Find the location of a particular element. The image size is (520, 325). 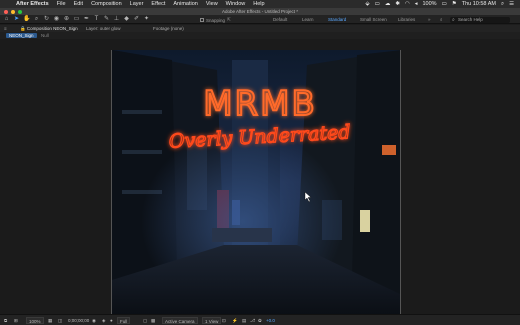

workspace-standard: Standard is located at coordinates (337, 19).